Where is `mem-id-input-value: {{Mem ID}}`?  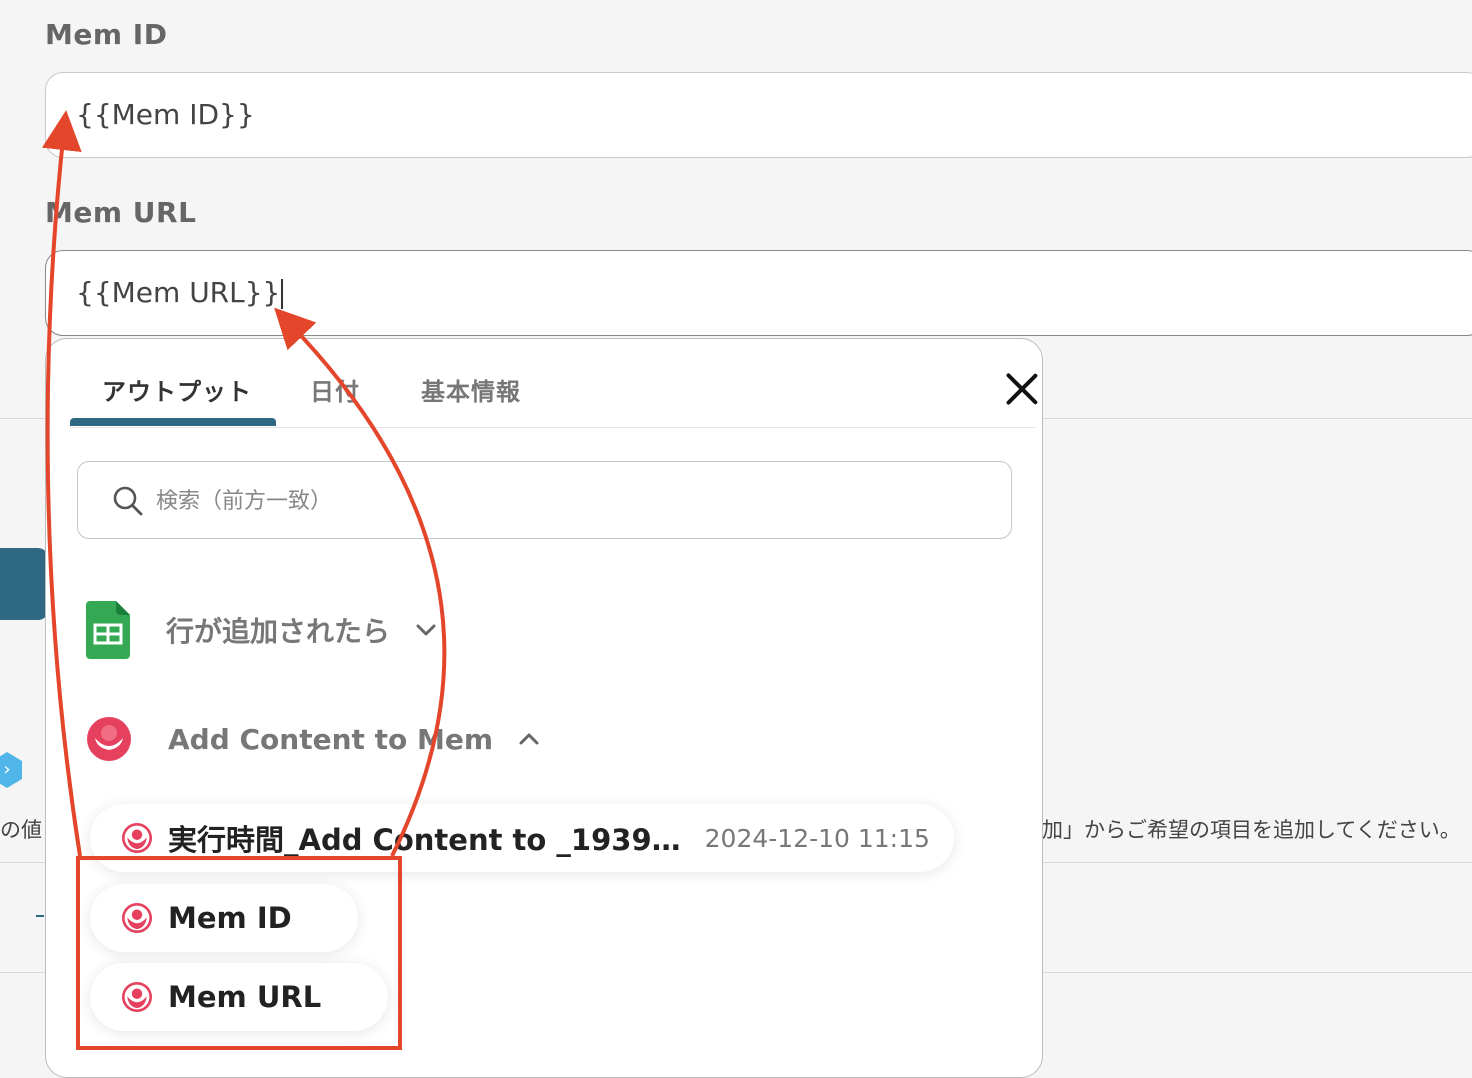 mem-id-input-value: {{Mem ID}} is located at coordinates (165, 114).